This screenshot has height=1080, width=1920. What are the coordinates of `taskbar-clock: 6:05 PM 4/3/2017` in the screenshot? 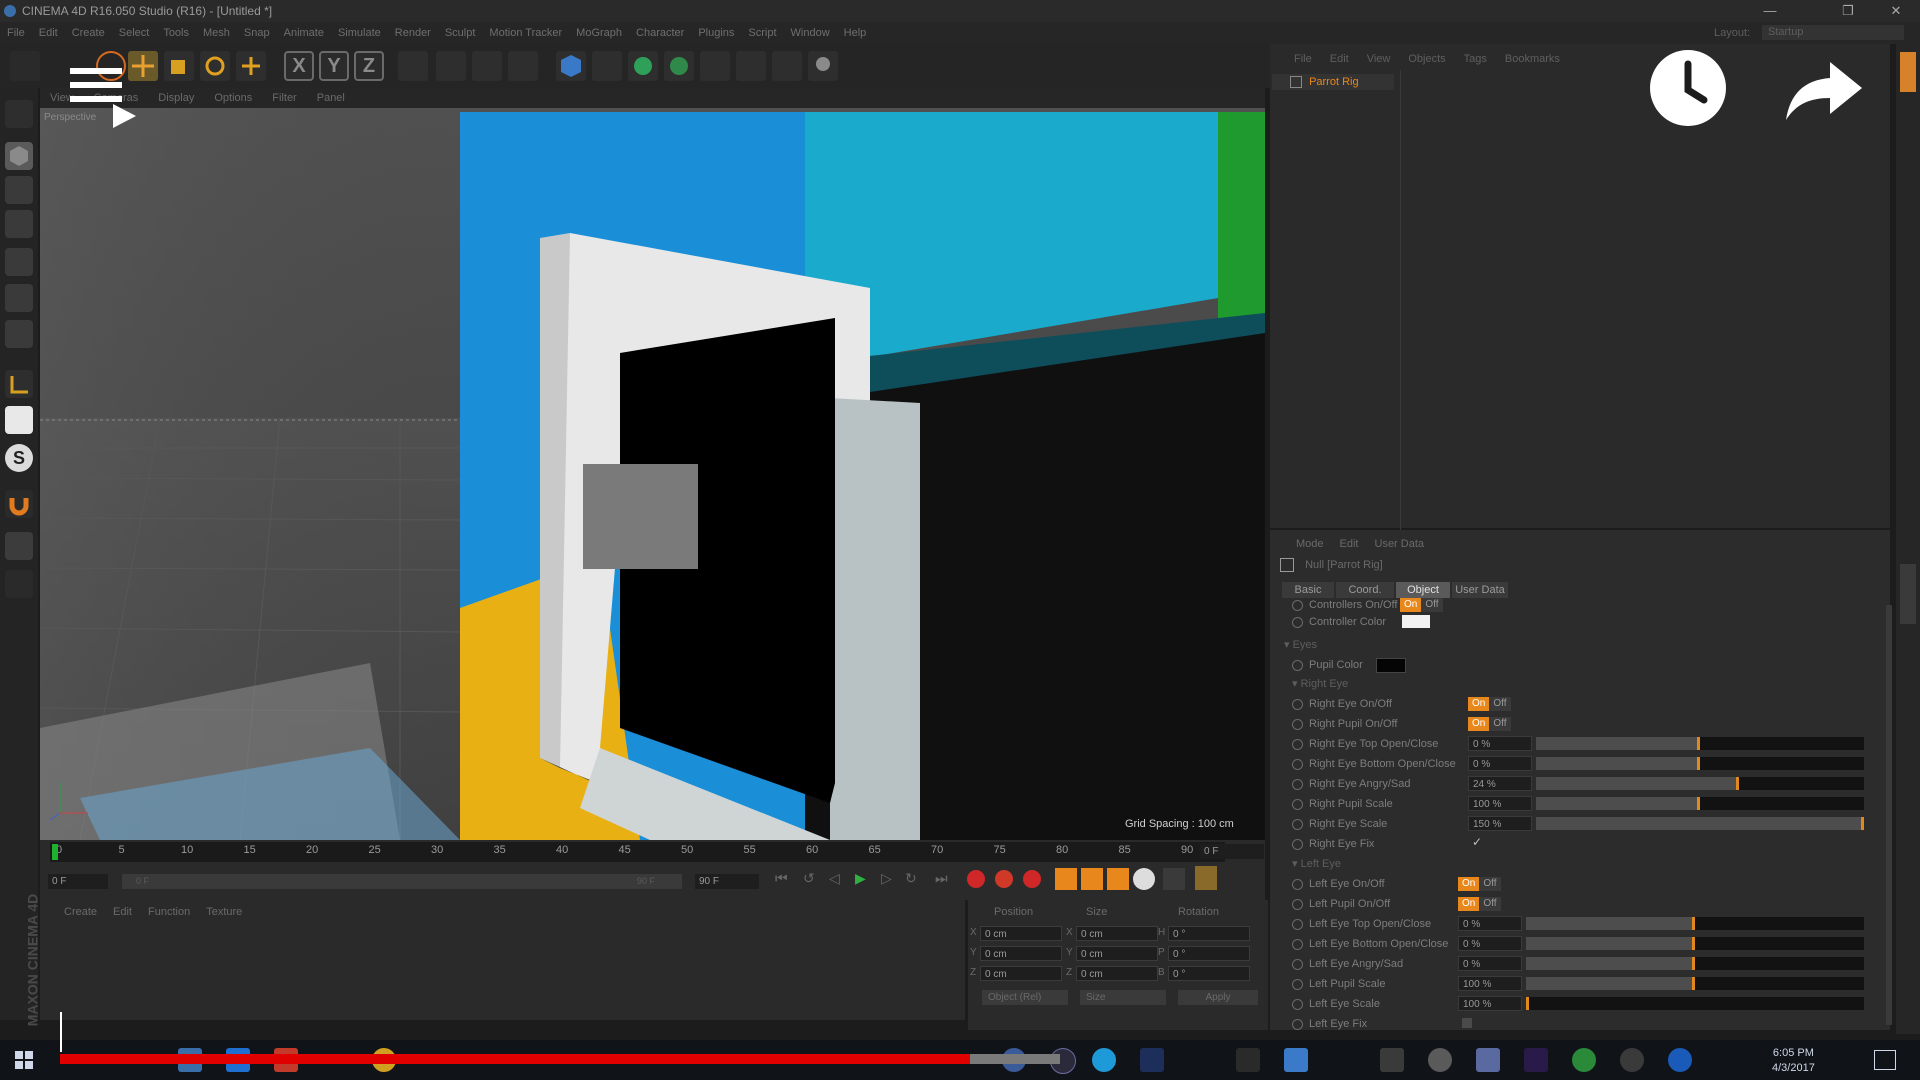 It's located at (1793, 1061).